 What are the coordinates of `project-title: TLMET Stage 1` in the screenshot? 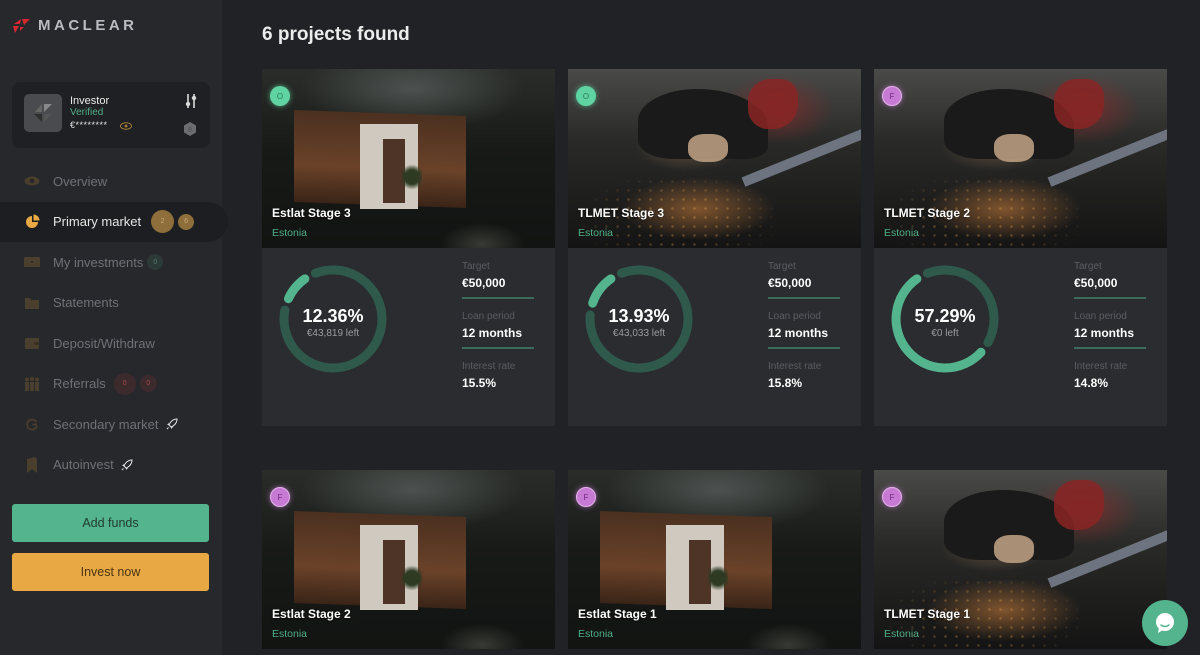 It's located at (927, 614).